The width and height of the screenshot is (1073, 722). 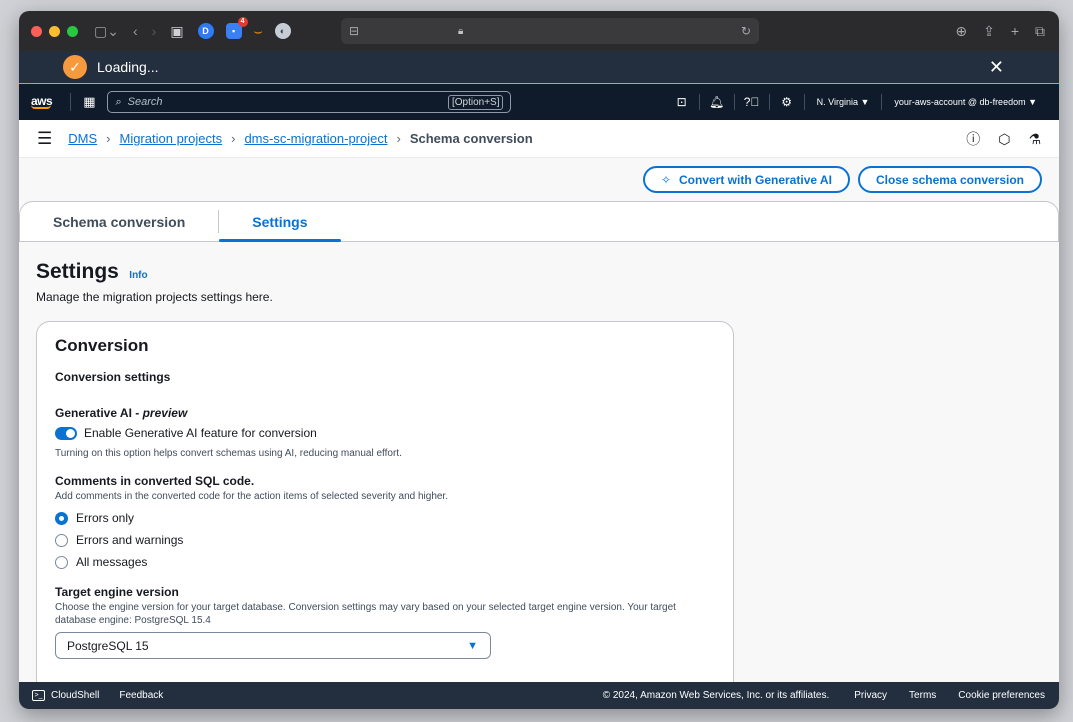 What do you see at coordinates (996, 67) in the screenshot?
I see `close-icon: ✕` at bounding box center [996, 67].